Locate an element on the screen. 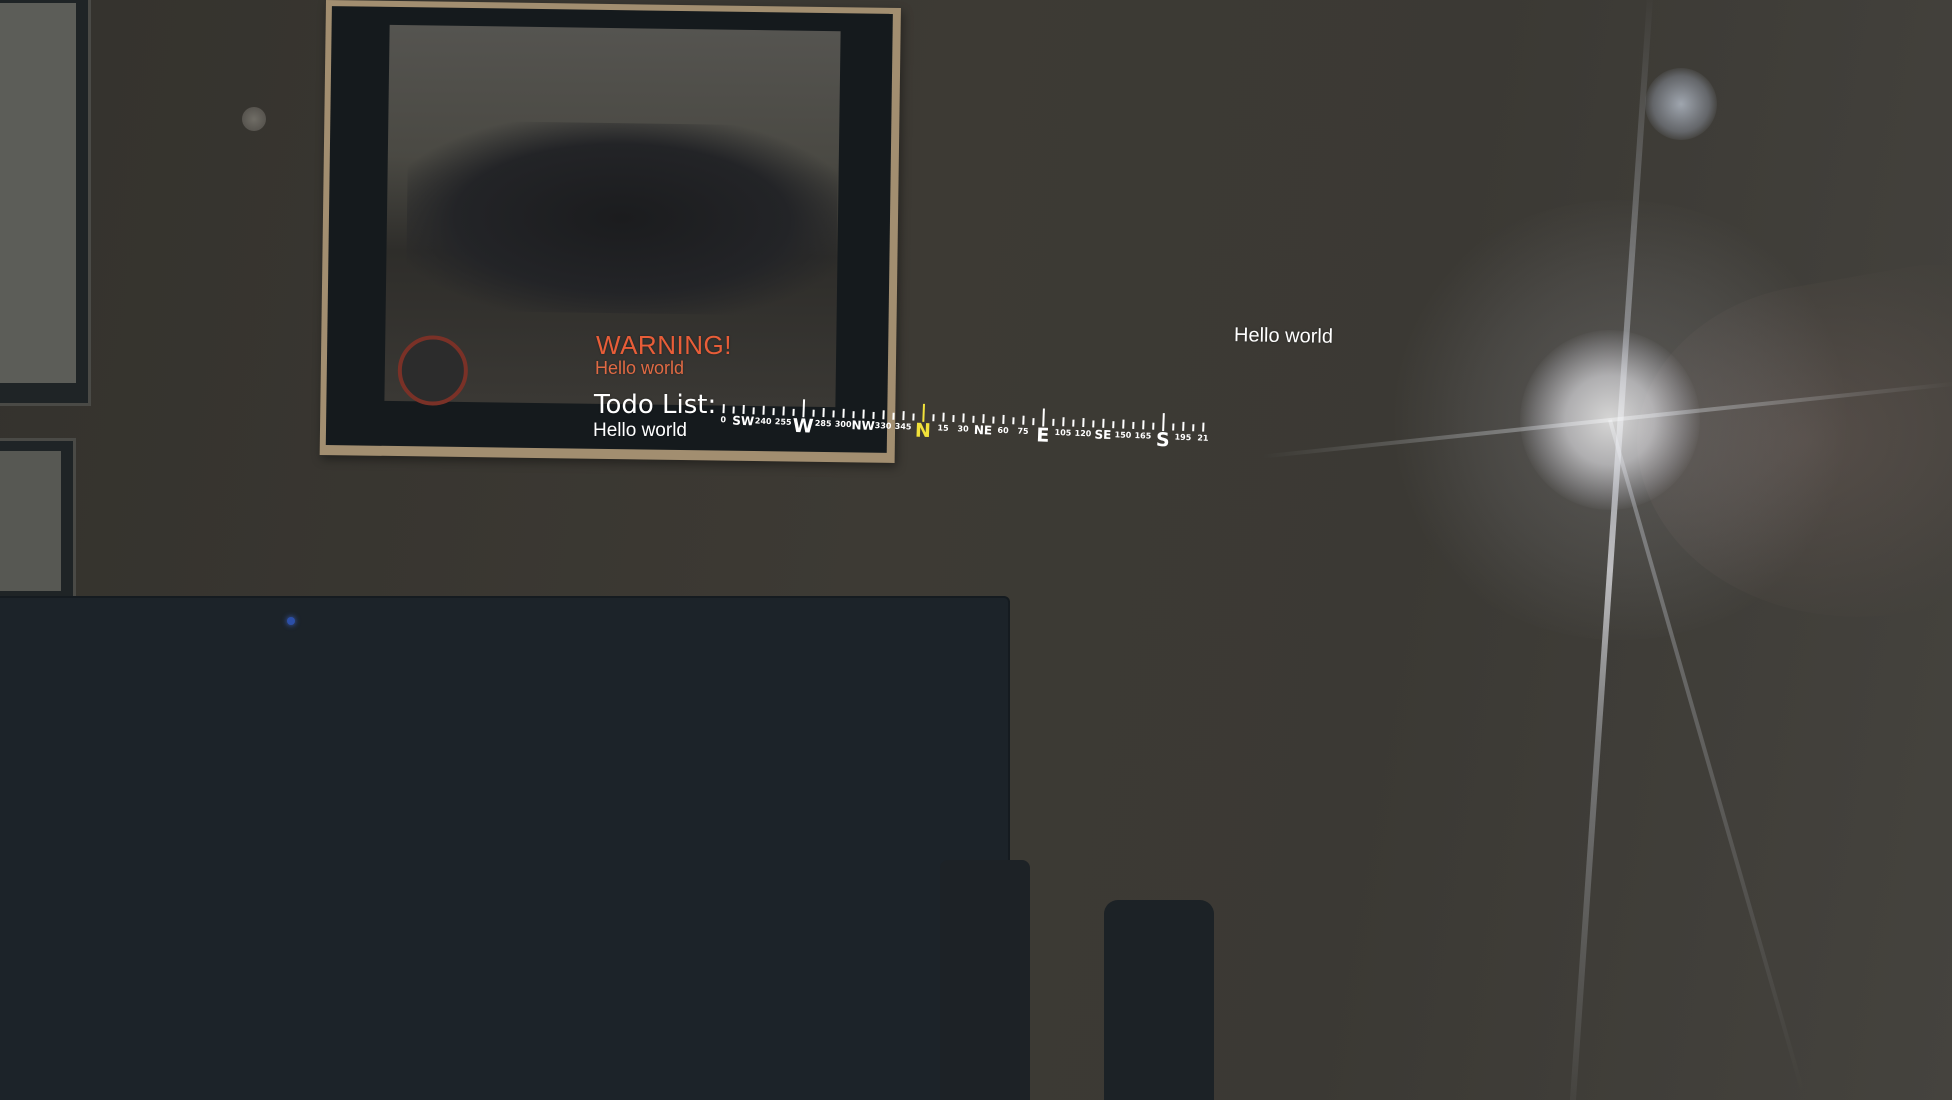 Image resolution: width=1952 pixels, height=1100 pixels. compass-label-w: W is located at coordinates (803, 426).